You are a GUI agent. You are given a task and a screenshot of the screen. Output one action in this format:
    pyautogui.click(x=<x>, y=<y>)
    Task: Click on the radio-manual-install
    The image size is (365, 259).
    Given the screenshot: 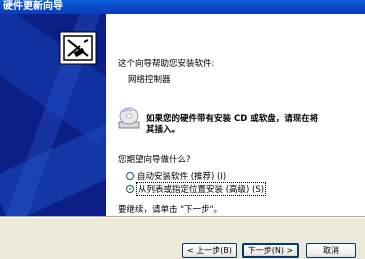 What is the action you would take?
    pyautogui.click(x=130, y=189)
    